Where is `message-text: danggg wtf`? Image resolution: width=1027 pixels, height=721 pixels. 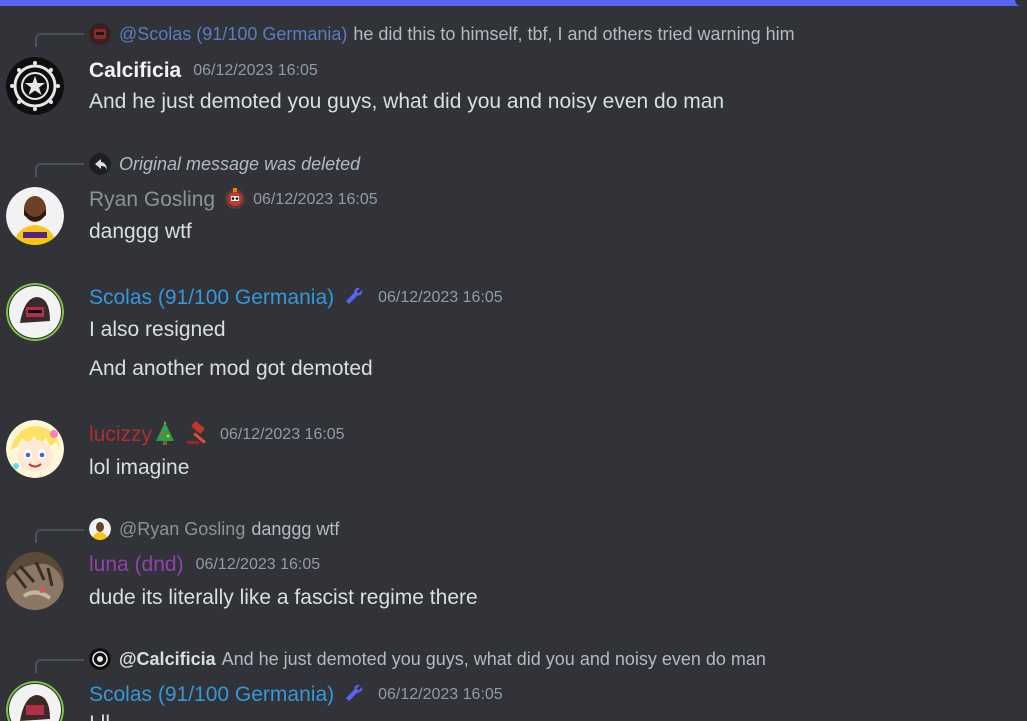
message-text: danggg wtf is located at coordinates (140, 231).